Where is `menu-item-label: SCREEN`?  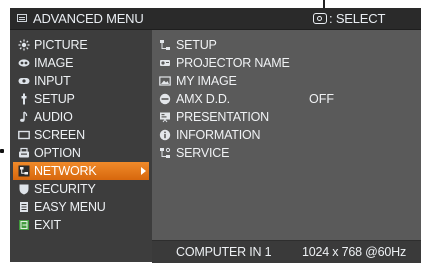 menu-item-label: SCREEN is located at coordinates (59, 135).